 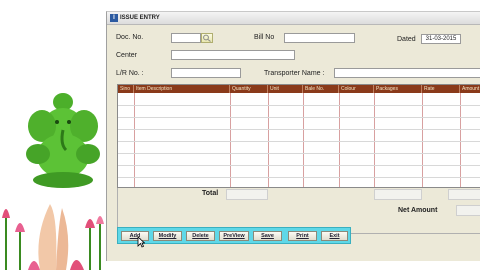 What do you see at coordinates (406, 39) in the screenshot?
I see `dated-label: Dated` at bounding box center [406, 39].